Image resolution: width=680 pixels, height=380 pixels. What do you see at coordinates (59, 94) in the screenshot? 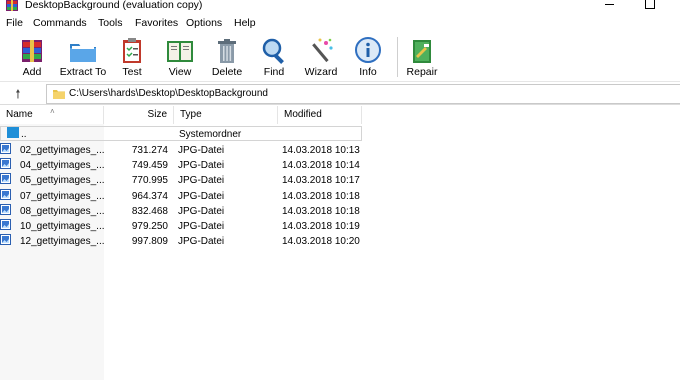
I see `folder-icon` at bounding box center [59, 94].